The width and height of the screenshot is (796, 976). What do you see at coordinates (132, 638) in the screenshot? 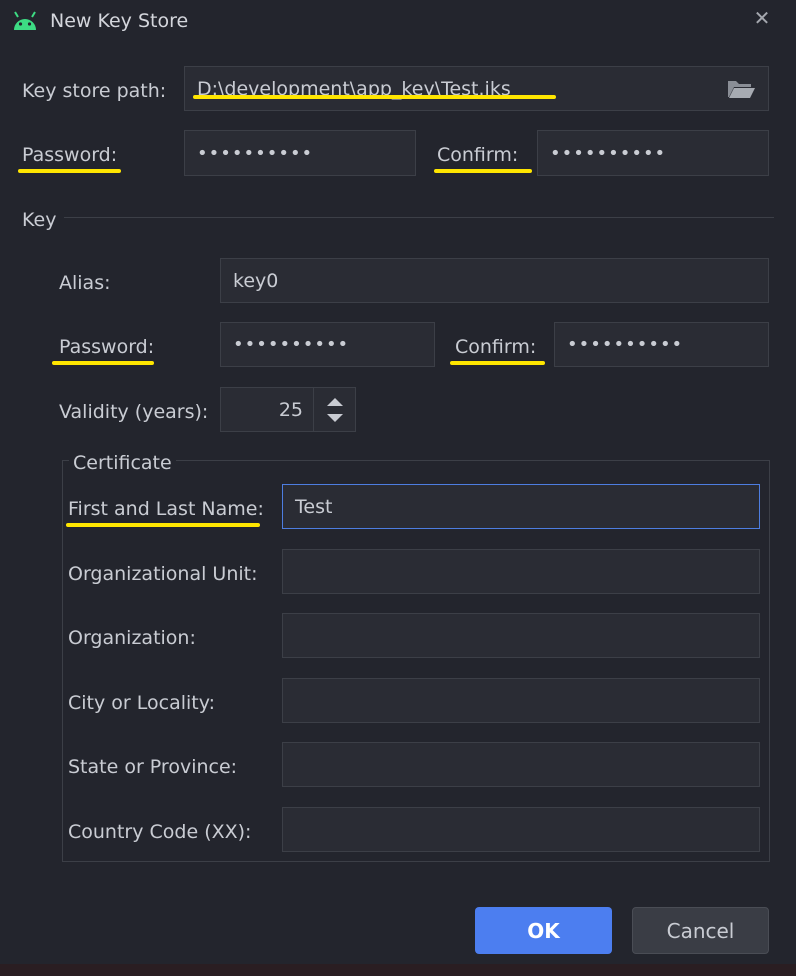
I see `organization-label: Organization:` at bounding box center [132, 638].